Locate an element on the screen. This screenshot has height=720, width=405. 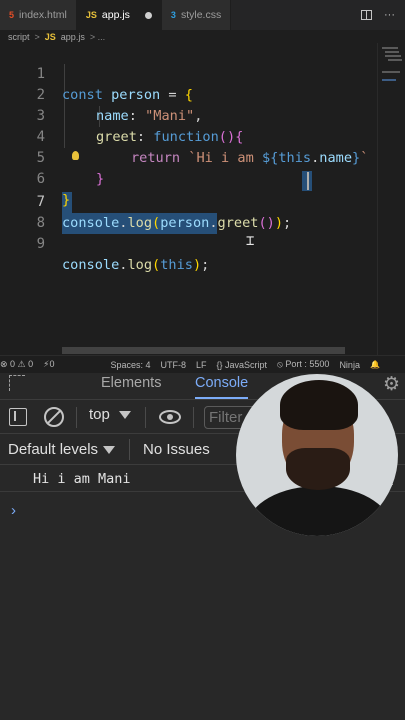
ports-indicator: ⚡0 is located at coordinates (48, 364).